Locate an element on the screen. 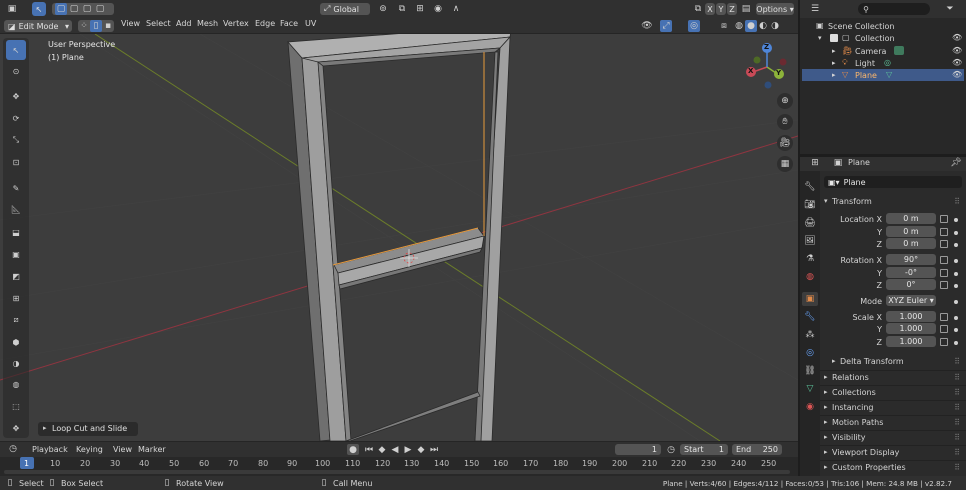  falloff-icon: ∧ is located at coordinates (456, 9).